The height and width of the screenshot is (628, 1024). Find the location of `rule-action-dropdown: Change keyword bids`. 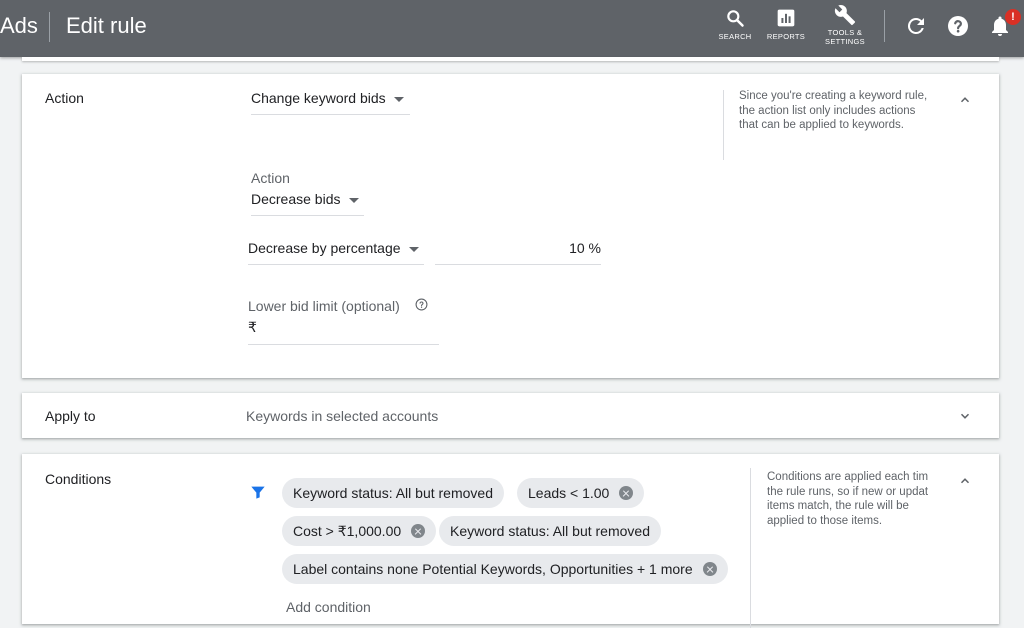

rule-action-dropdown: Change keyword bids is located at coordinates (330, 102).